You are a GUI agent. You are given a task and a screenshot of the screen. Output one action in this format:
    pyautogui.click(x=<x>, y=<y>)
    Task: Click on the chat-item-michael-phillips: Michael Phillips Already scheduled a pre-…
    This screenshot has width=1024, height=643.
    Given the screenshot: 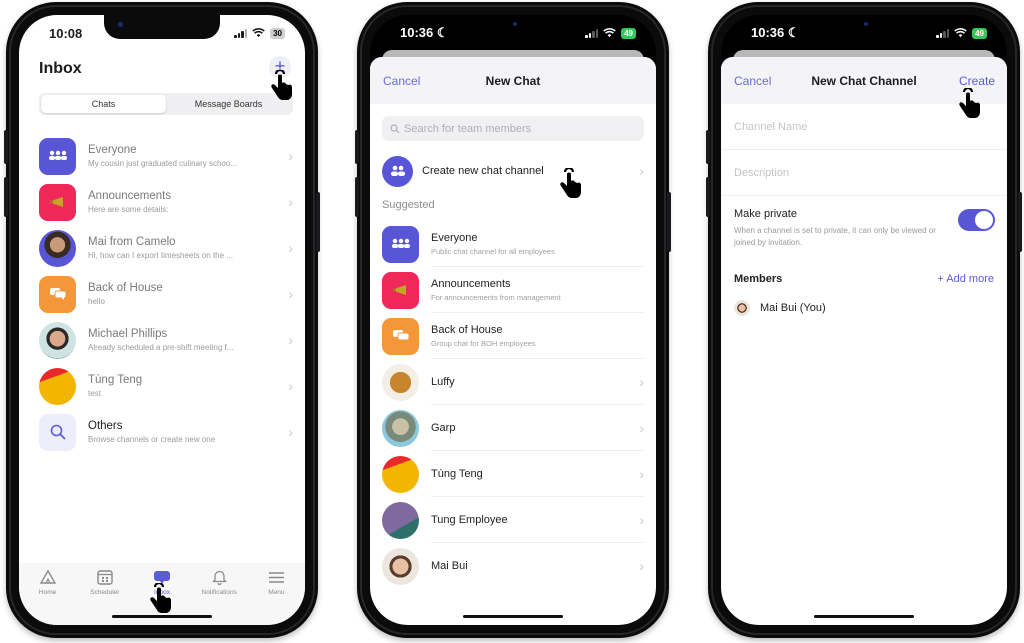 What is the action you would take?
    pyautogui.click(x=162, y=340)
    